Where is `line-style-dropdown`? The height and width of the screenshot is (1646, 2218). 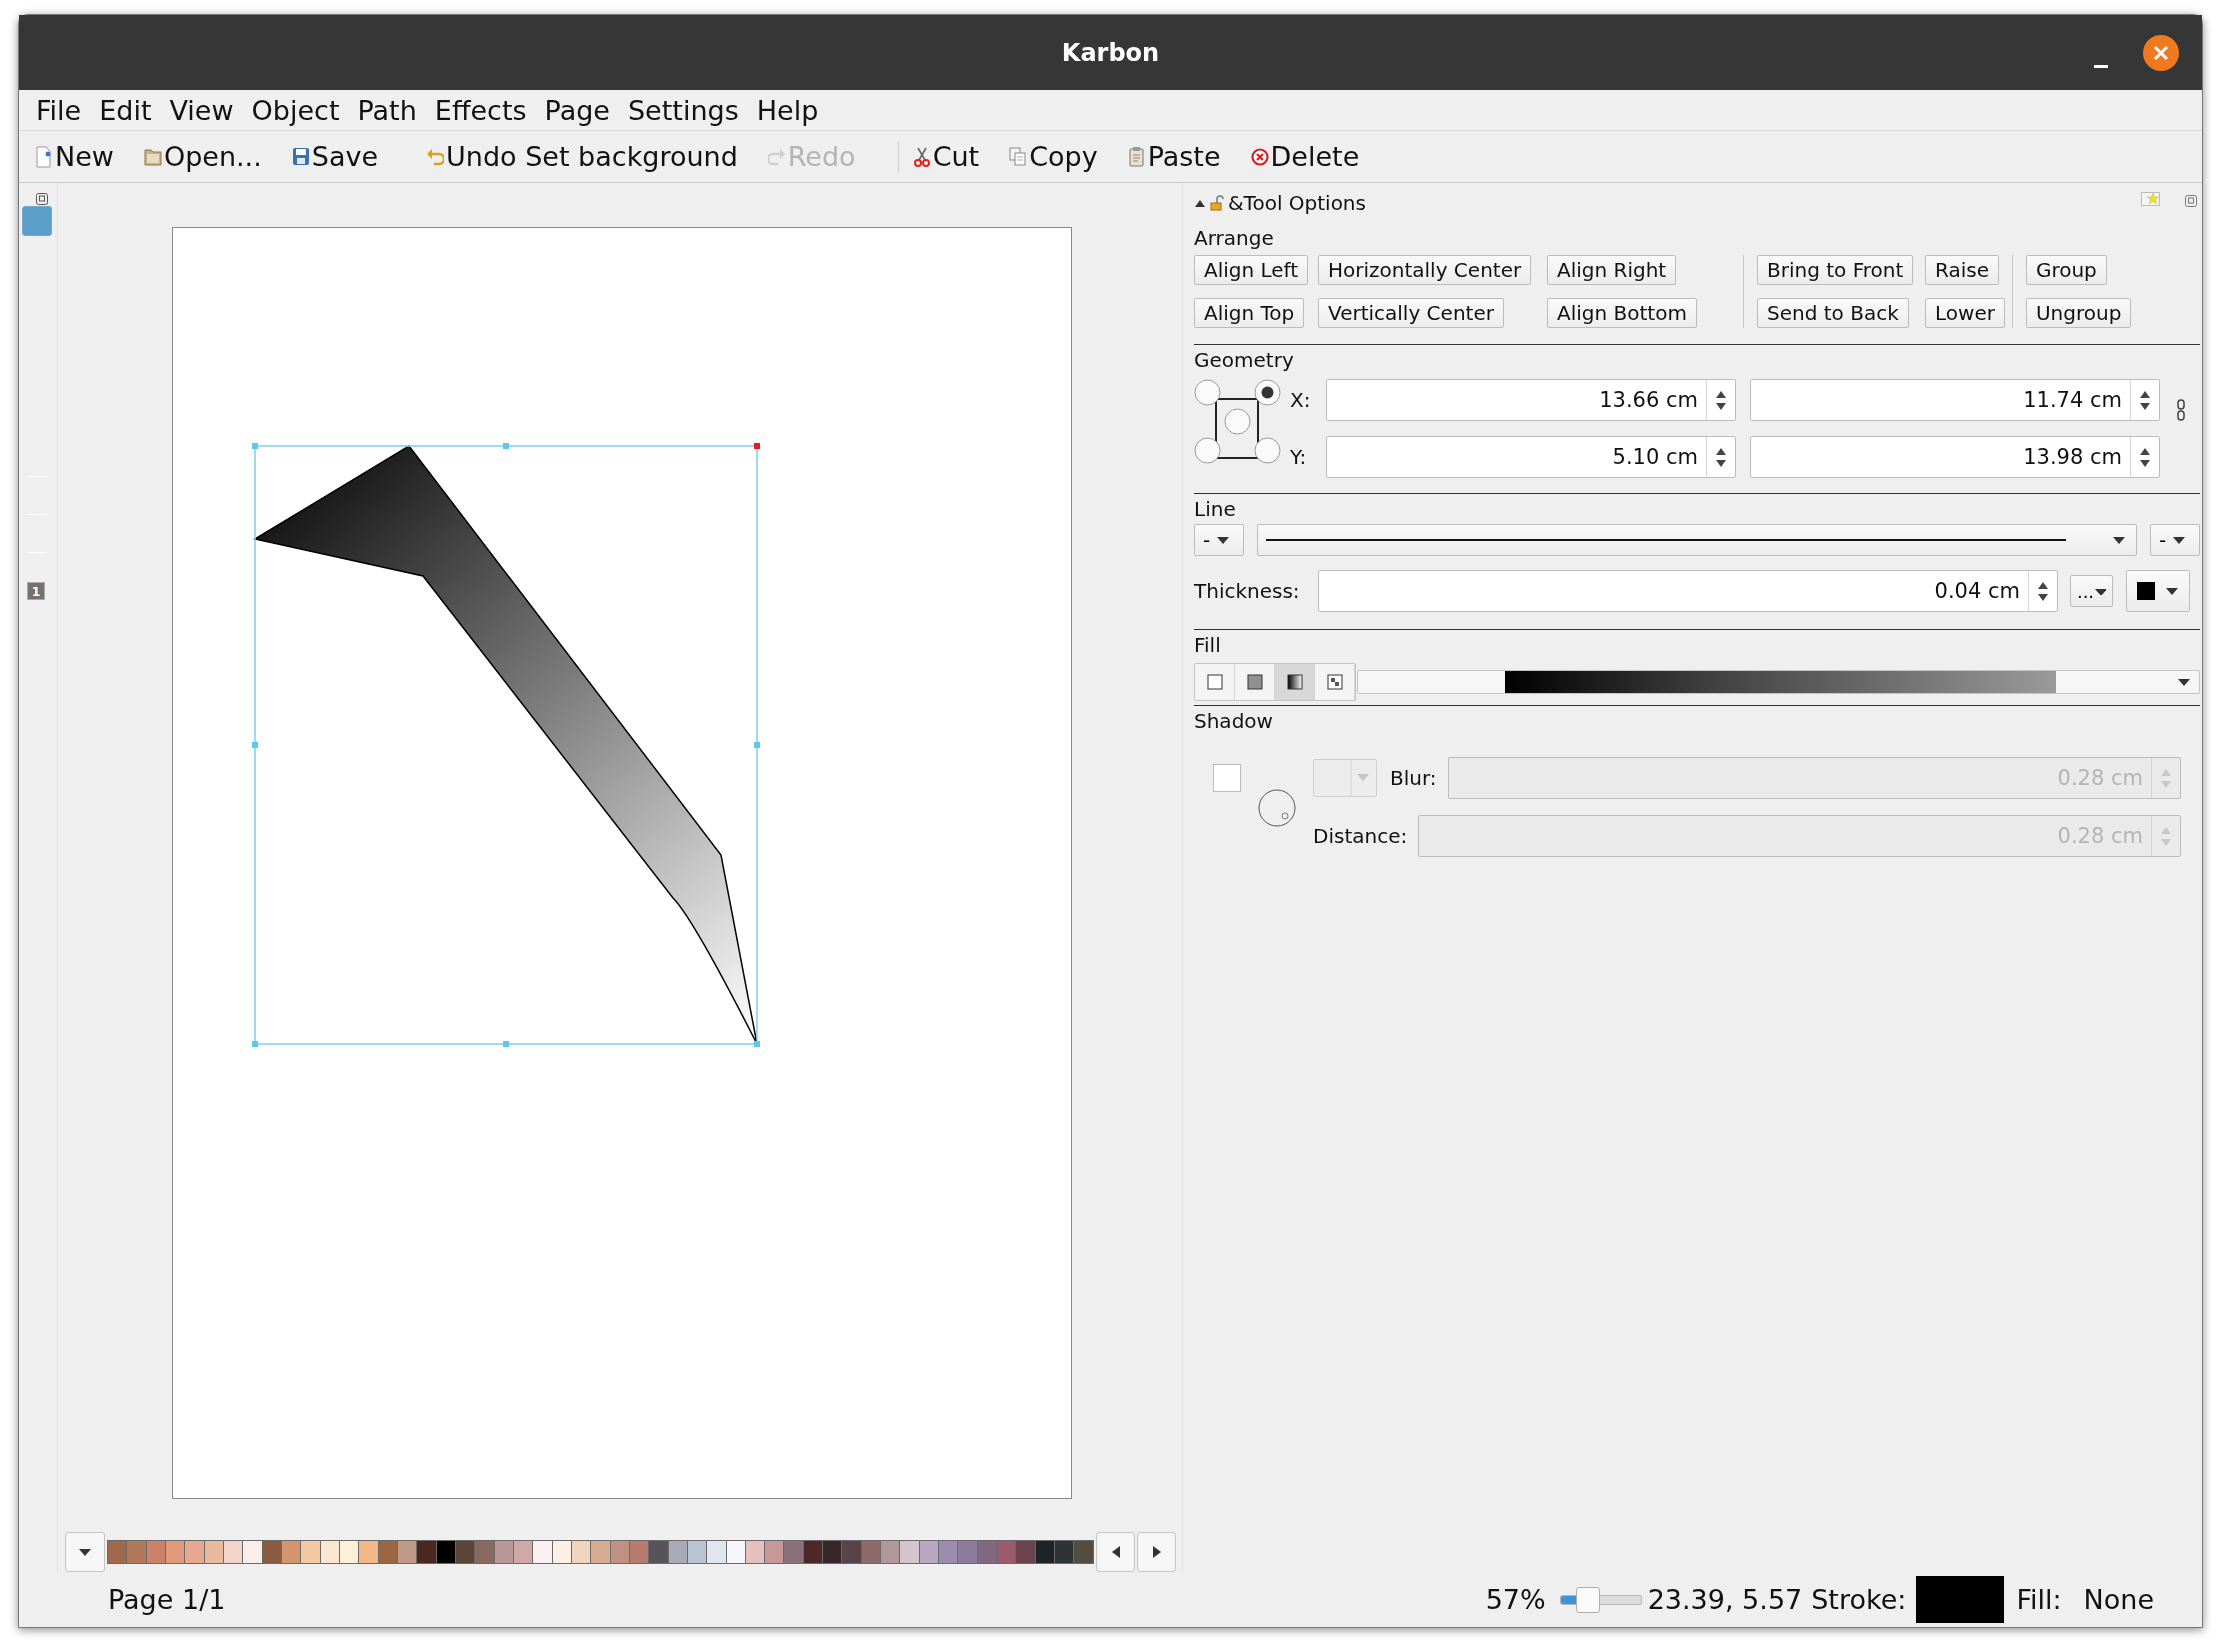 line-style-dropdown is located at coordinates (1697, 540).